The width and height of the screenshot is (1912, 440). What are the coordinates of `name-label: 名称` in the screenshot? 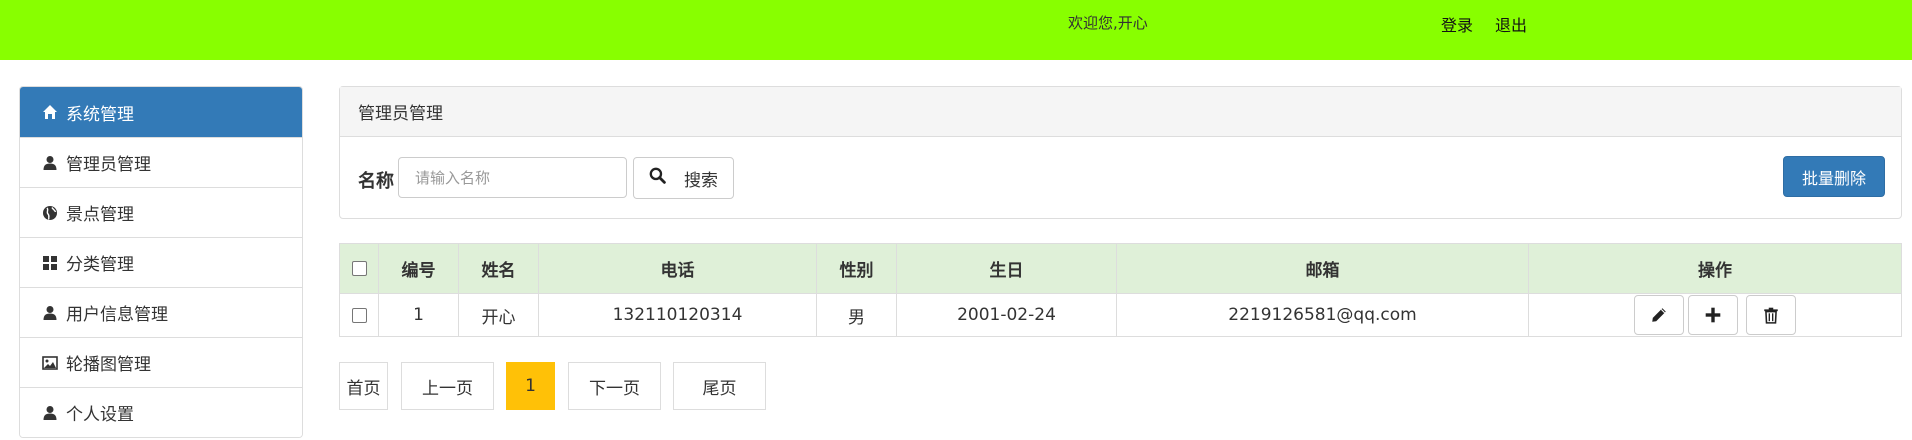 It's located at (376, 181).